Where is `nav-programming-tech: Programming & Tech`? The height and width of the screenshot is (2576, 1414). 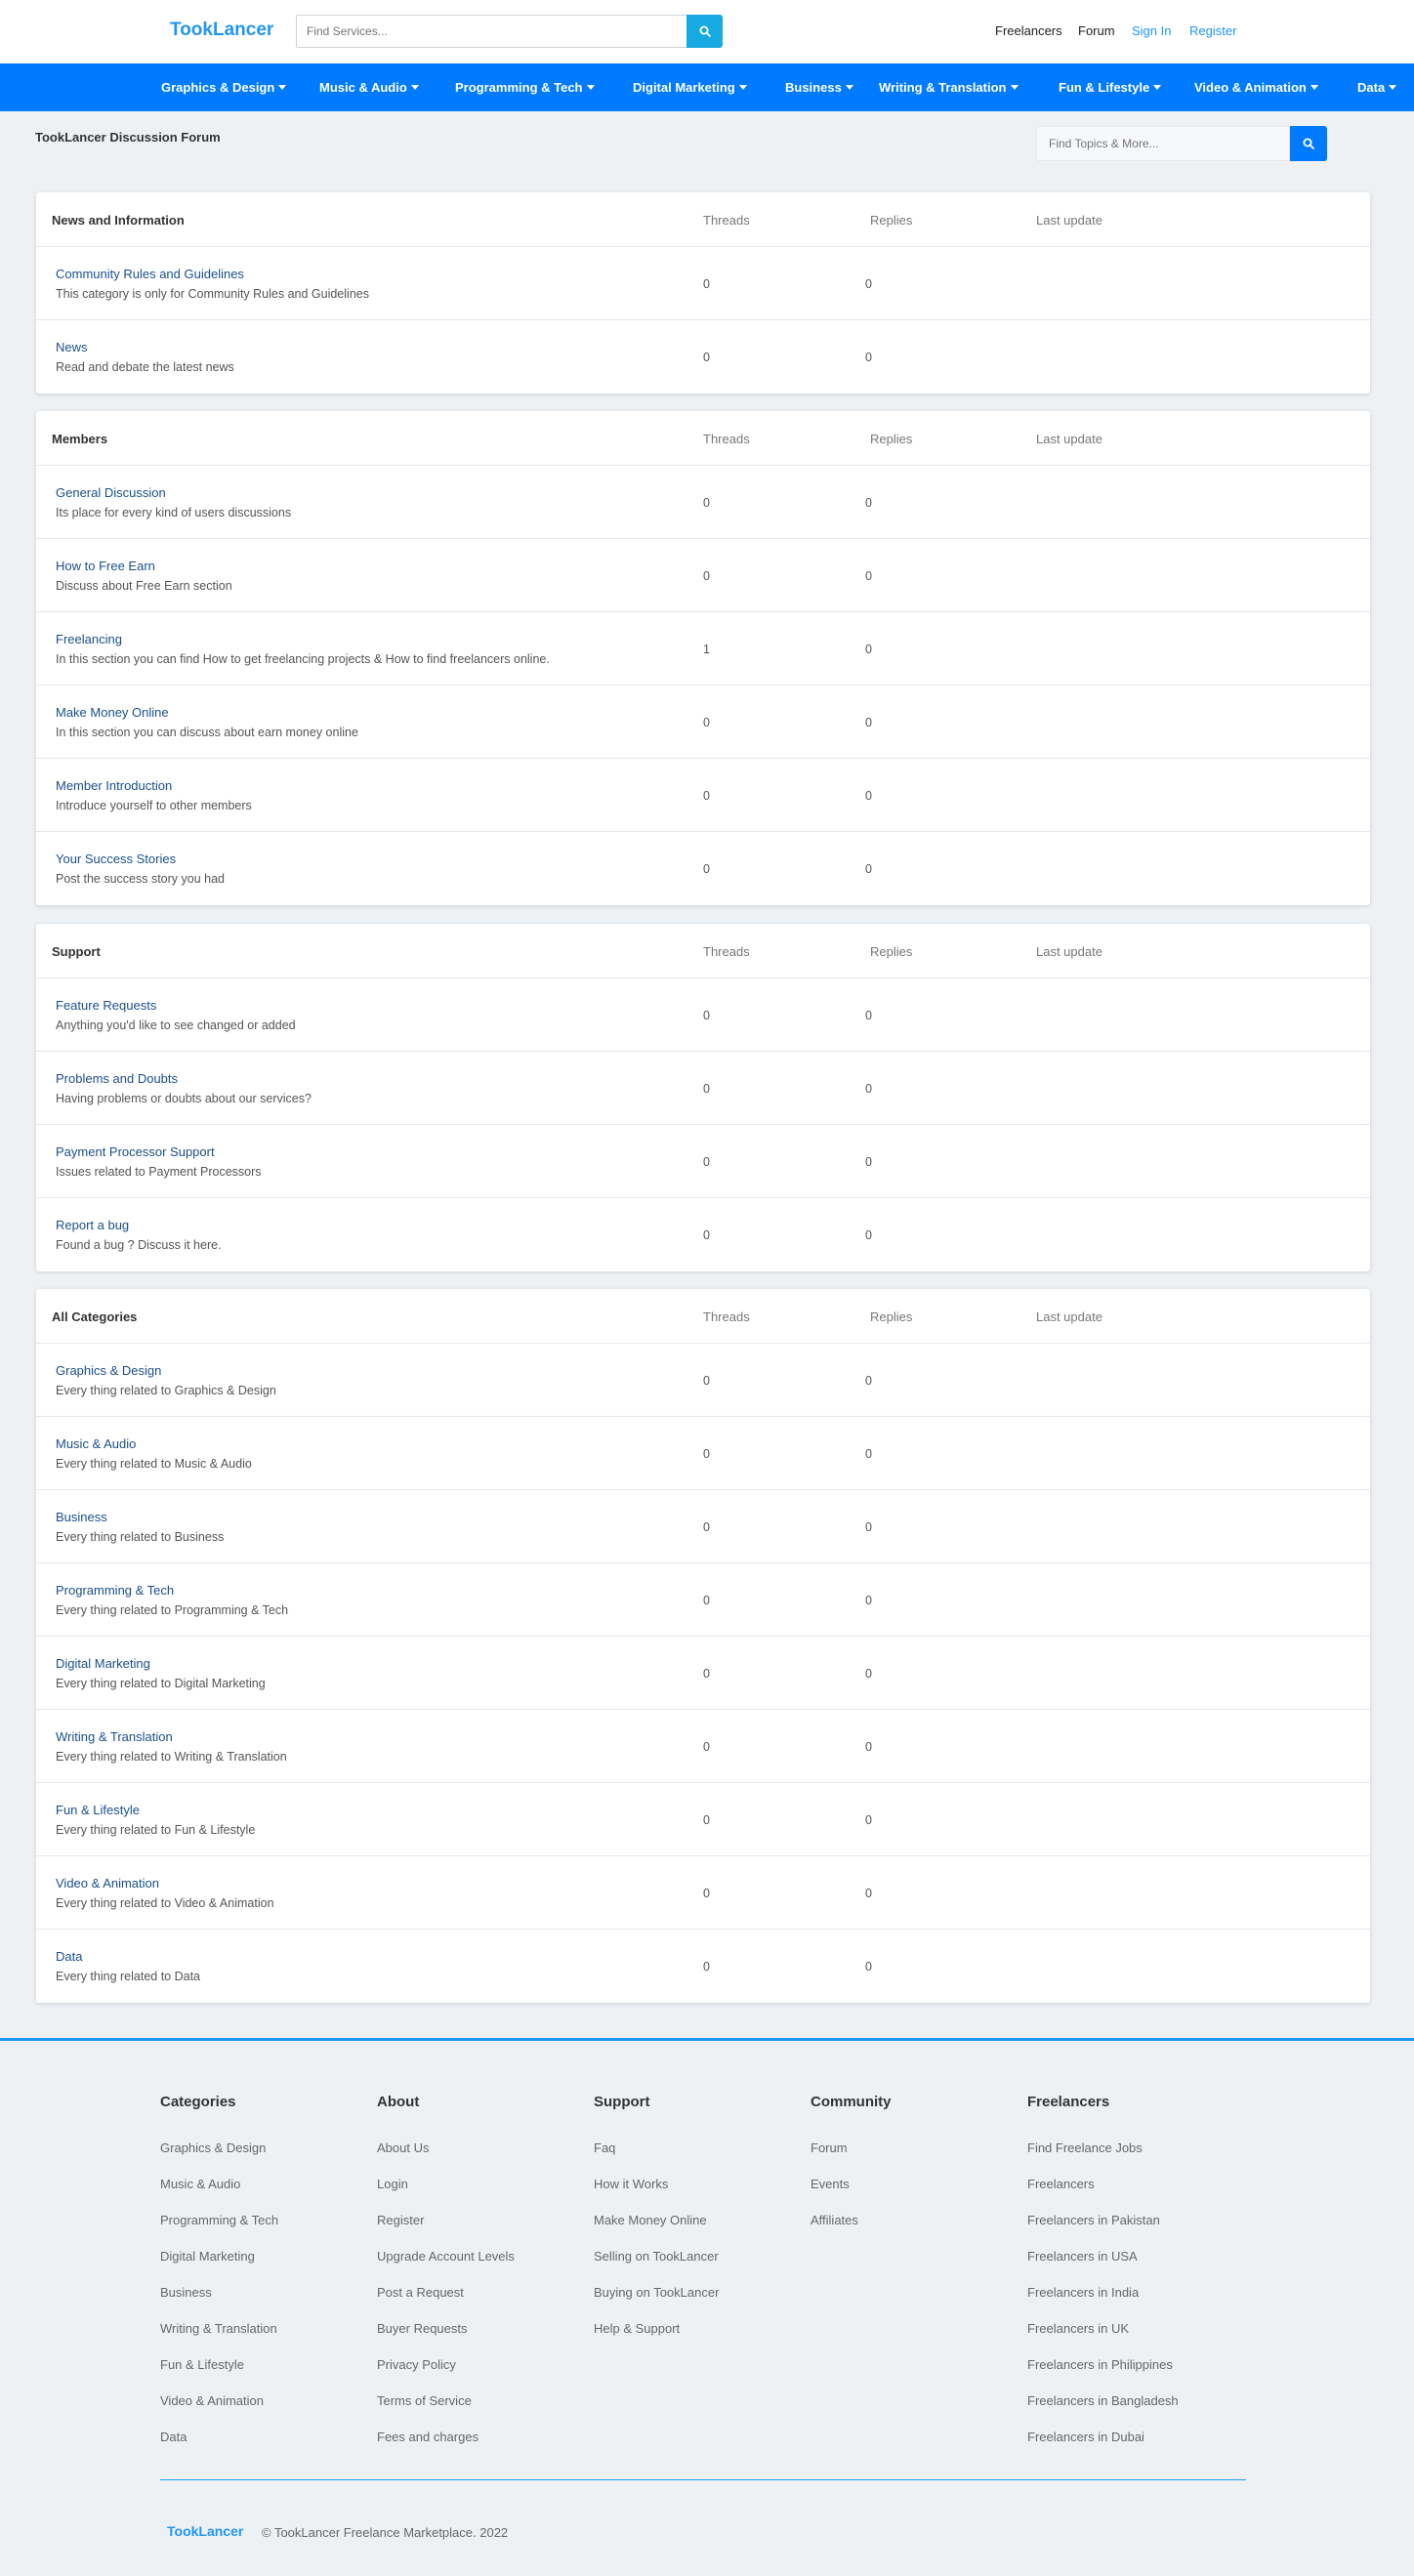
nav-programming-tech: Programming & Tech is located at coordinates (525, 88).